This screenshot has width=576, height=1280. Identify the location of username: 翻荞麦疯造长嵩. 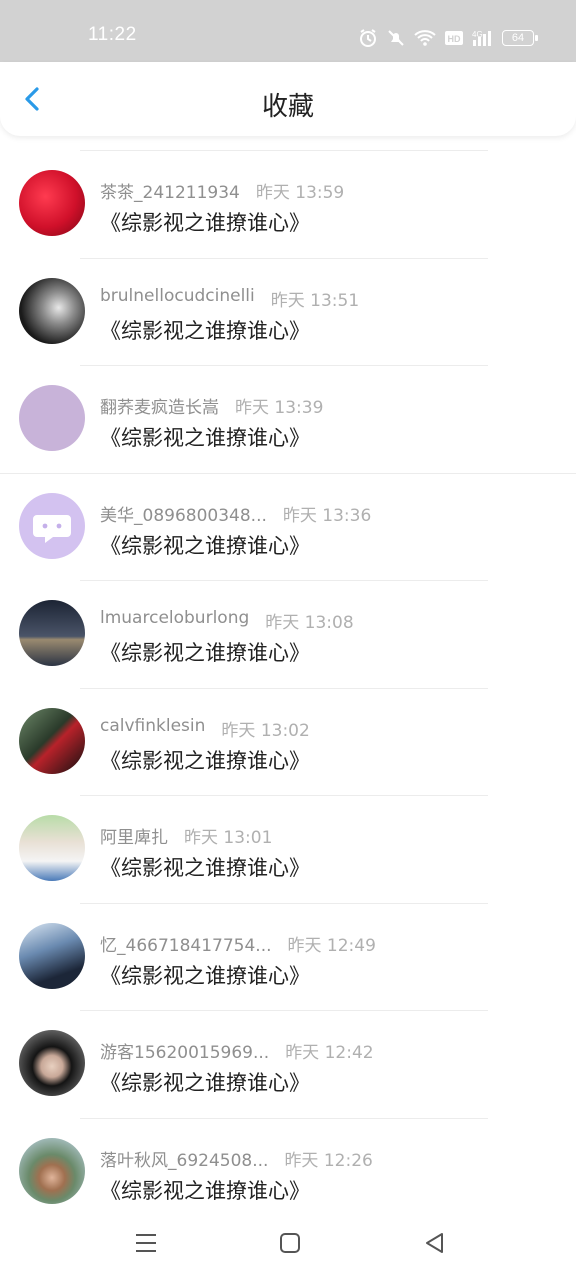
(159, 405).